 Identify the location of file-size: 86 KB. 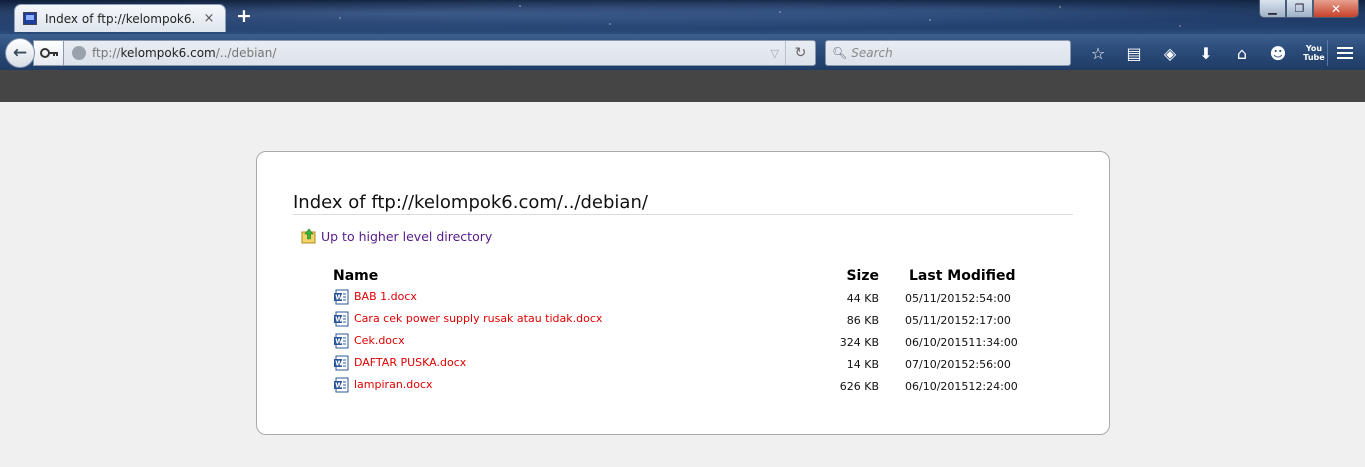
(862, 320).